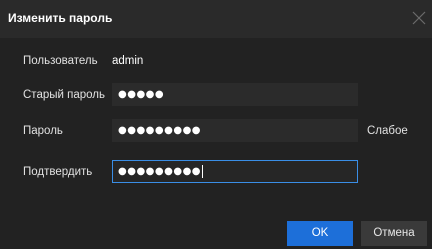  What do you see at coordinates (64, 95) in the screenshot?
I see `old-password-label: Старый пароль` at bounding box center [64, 95].